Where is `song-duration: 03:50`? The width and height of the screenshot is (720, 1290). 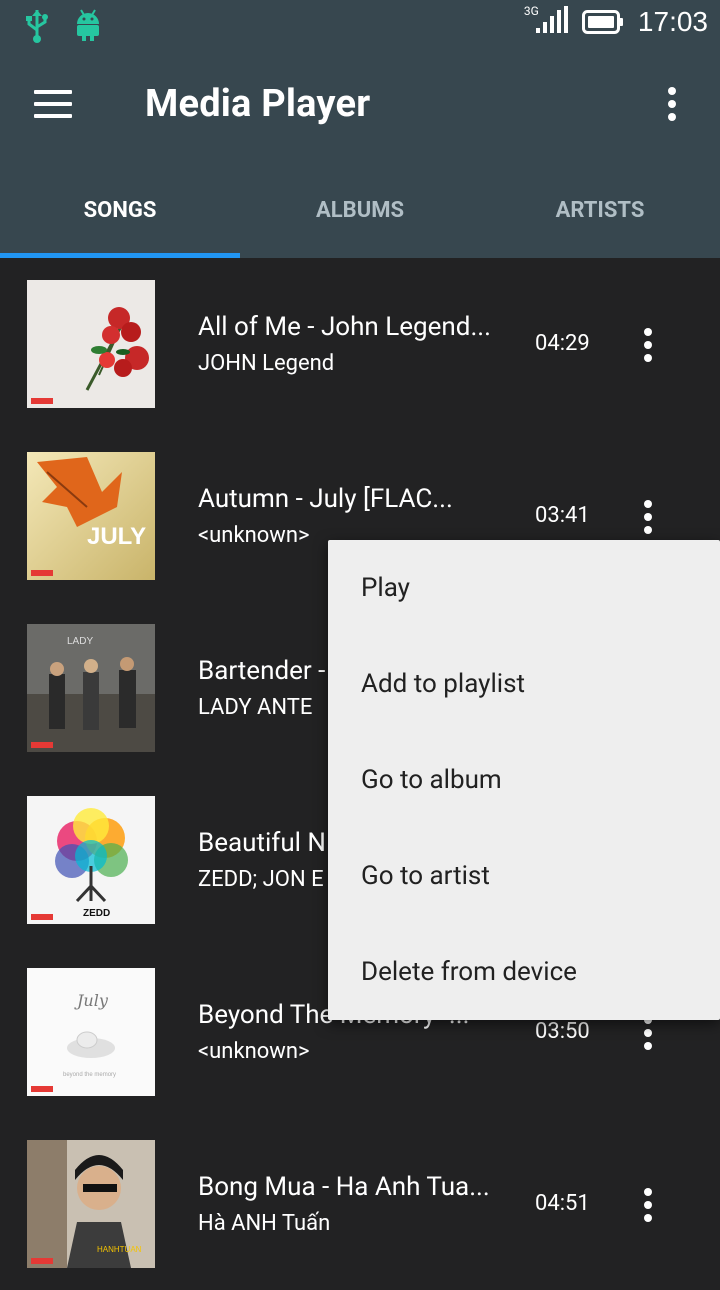 song-duration: 03:50 is located at coordinates (562, 1031).